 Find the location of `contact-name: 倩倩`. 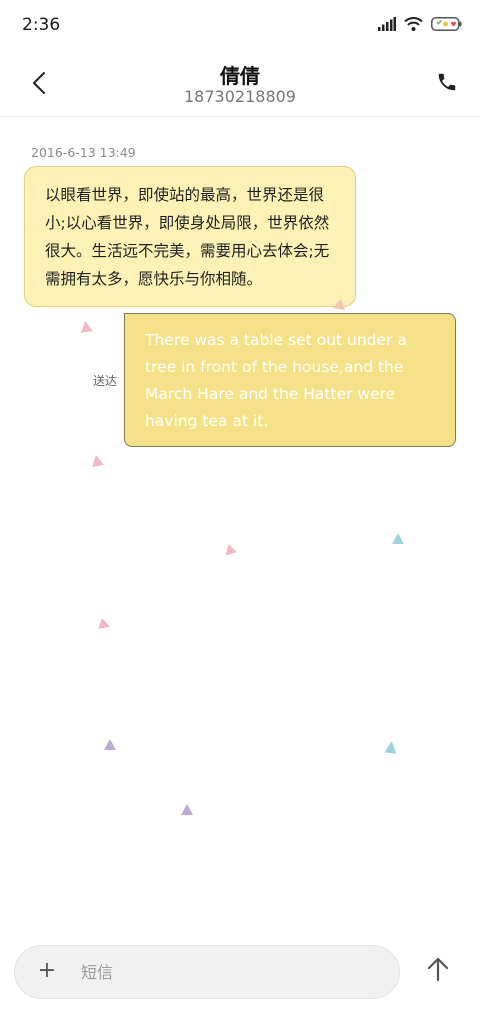

contact-name: 倩倩 is located at coordinates (240, 76).